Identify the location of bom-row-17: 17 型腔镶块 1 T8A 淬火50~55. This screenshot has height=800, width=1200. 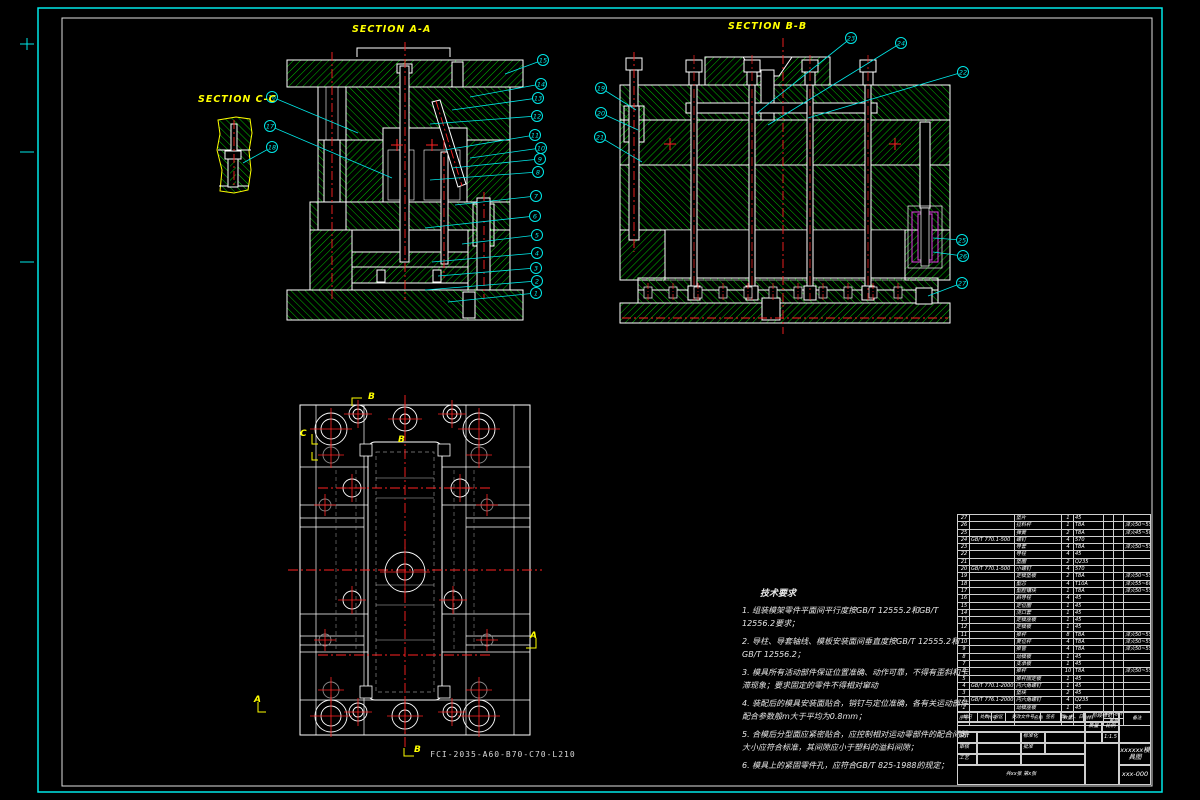
(1054, 590).